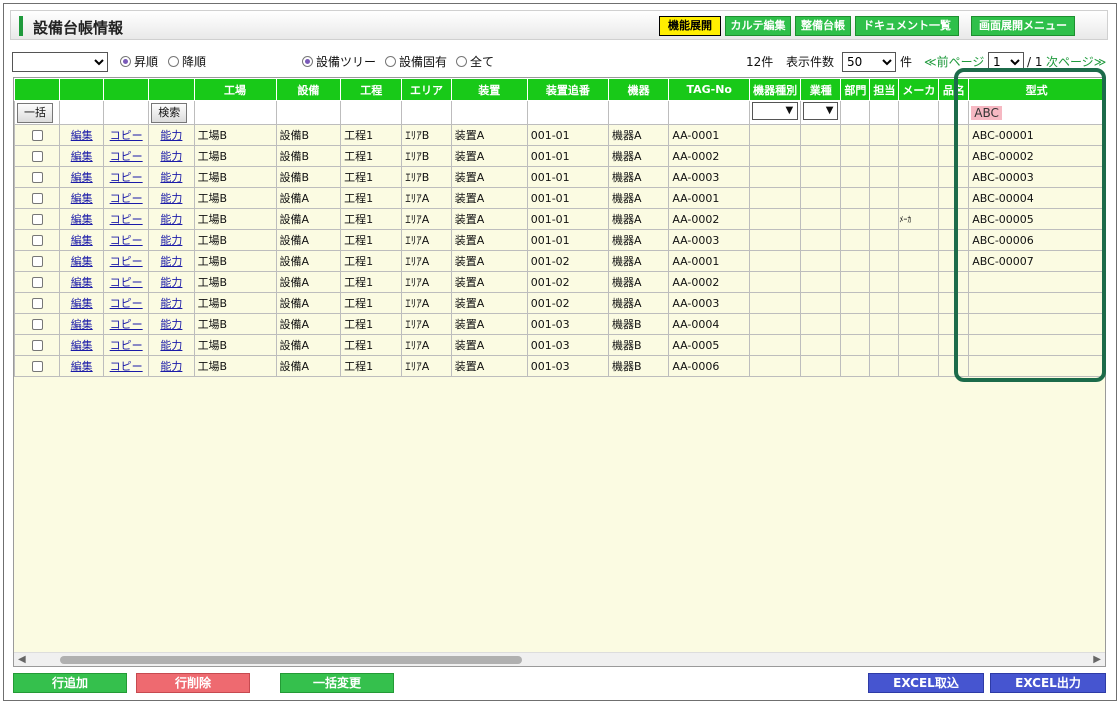  Describe the element at coordinates (775, 111) in the screenshot. I see `machine-type-filter-select: ▼` at that location.